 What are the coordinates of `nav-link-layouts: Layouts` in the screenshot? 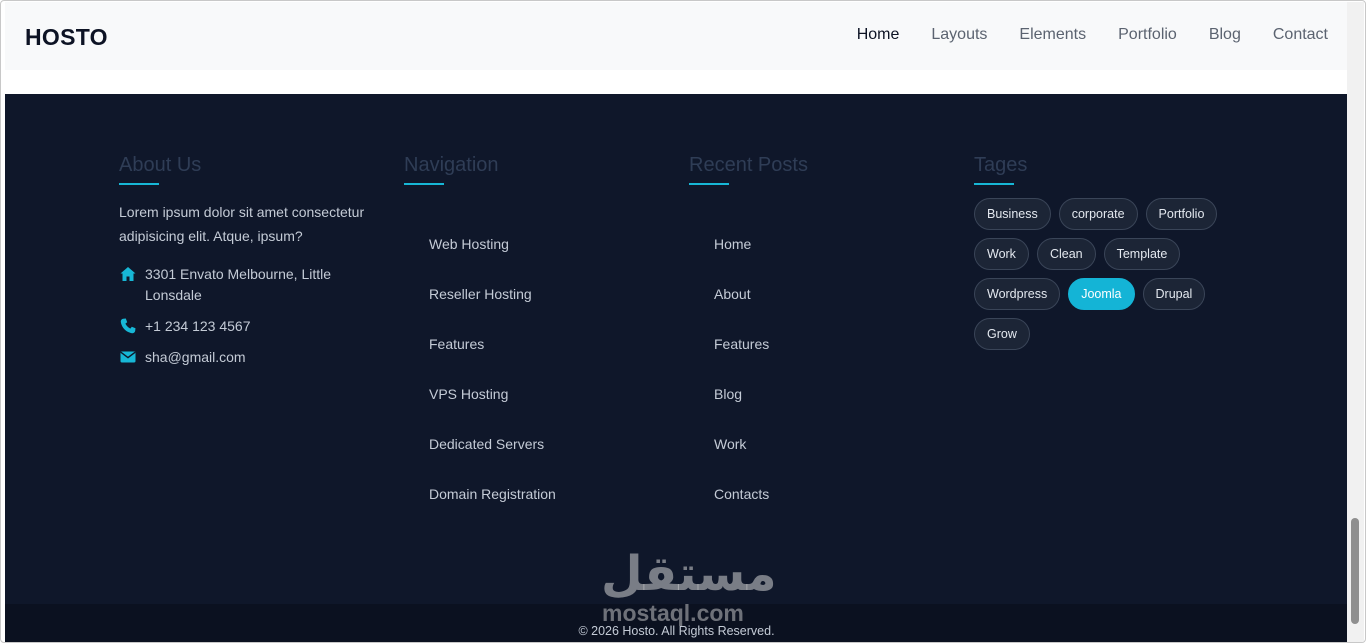 It's located at (959, 35).